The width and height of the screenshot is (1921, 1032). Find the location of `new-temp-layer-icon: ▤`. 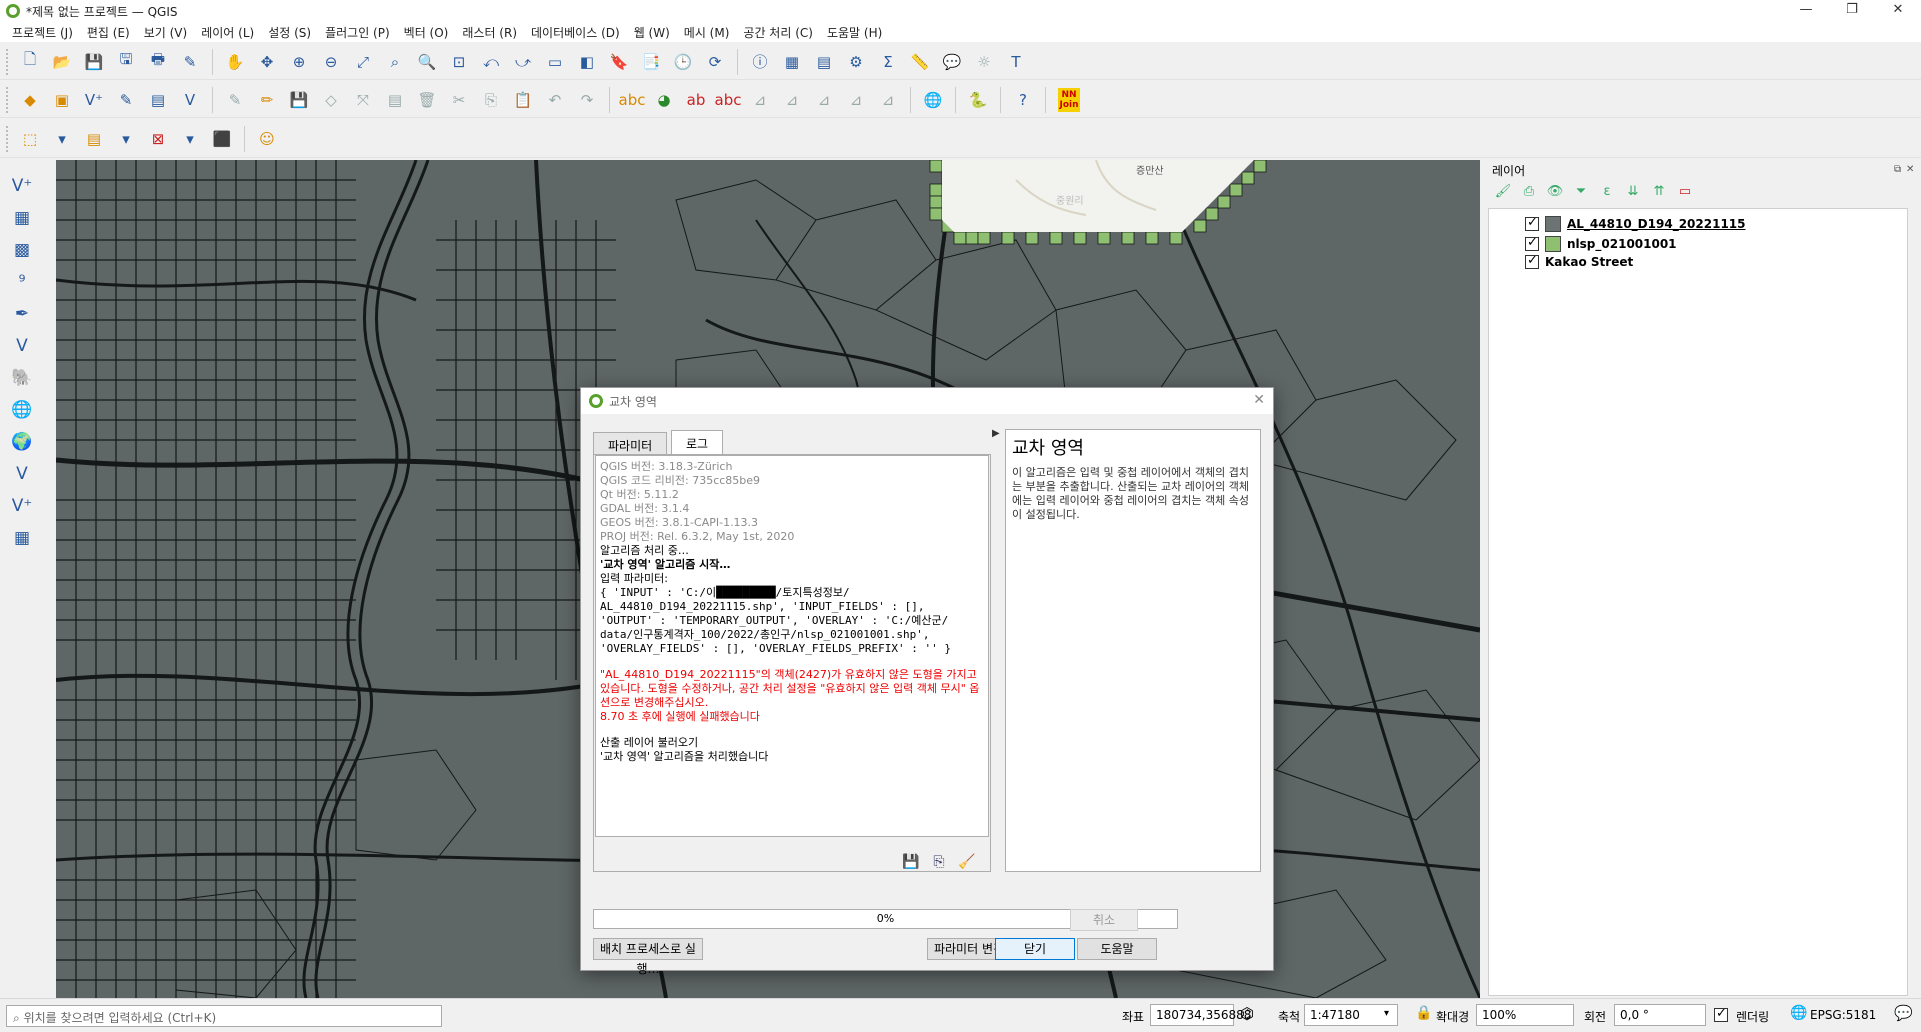

new-temp-layer-icon: ▤ is located at coordinates (158, 100).